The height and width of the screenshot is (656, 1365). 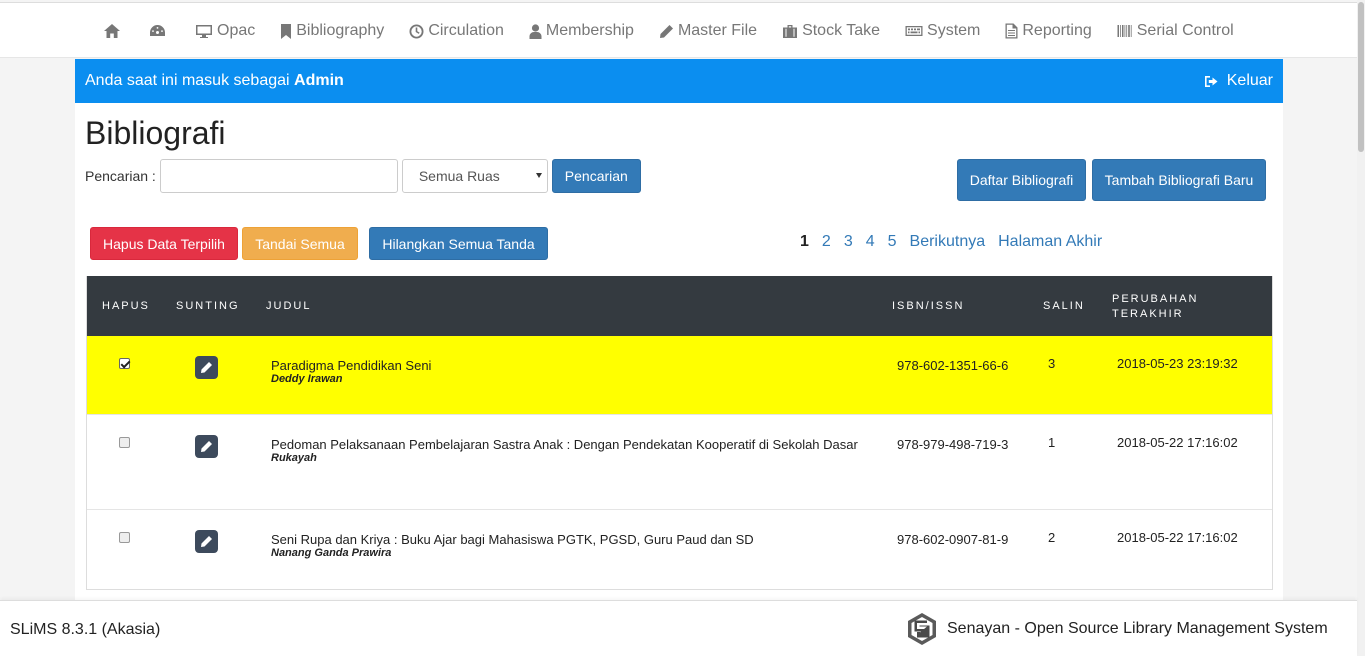 What do you see at coordinates (1064, 306) in the screenshot?
I see `header-copies: SALIN` at bounding box center [1064, 306].